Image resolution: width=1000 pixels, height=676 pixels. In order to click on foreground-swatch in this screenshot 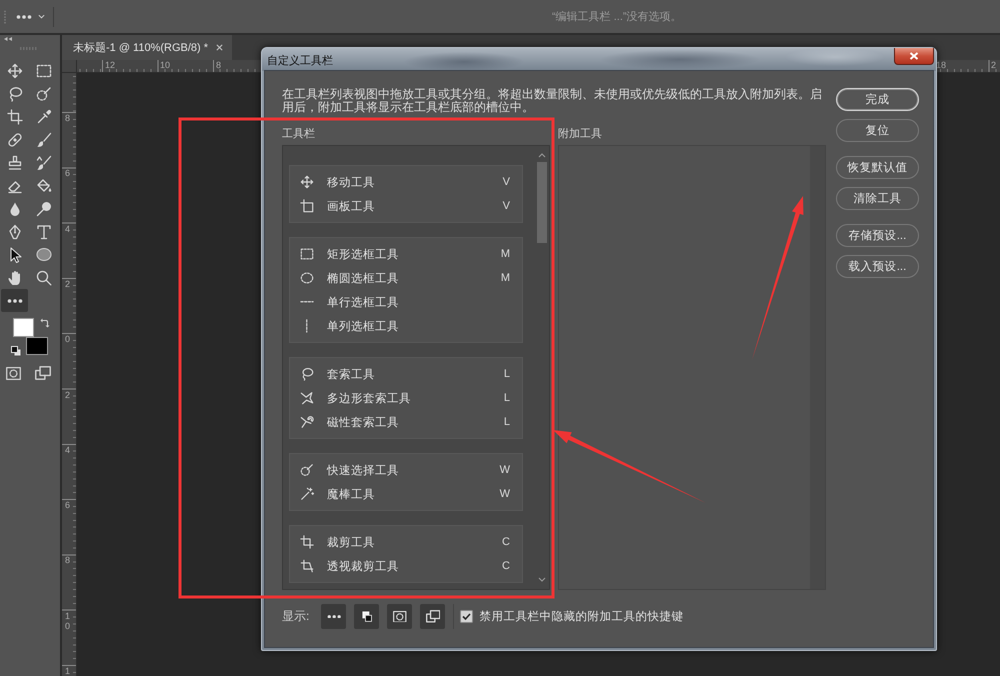, I will do `click(23, 327)`.